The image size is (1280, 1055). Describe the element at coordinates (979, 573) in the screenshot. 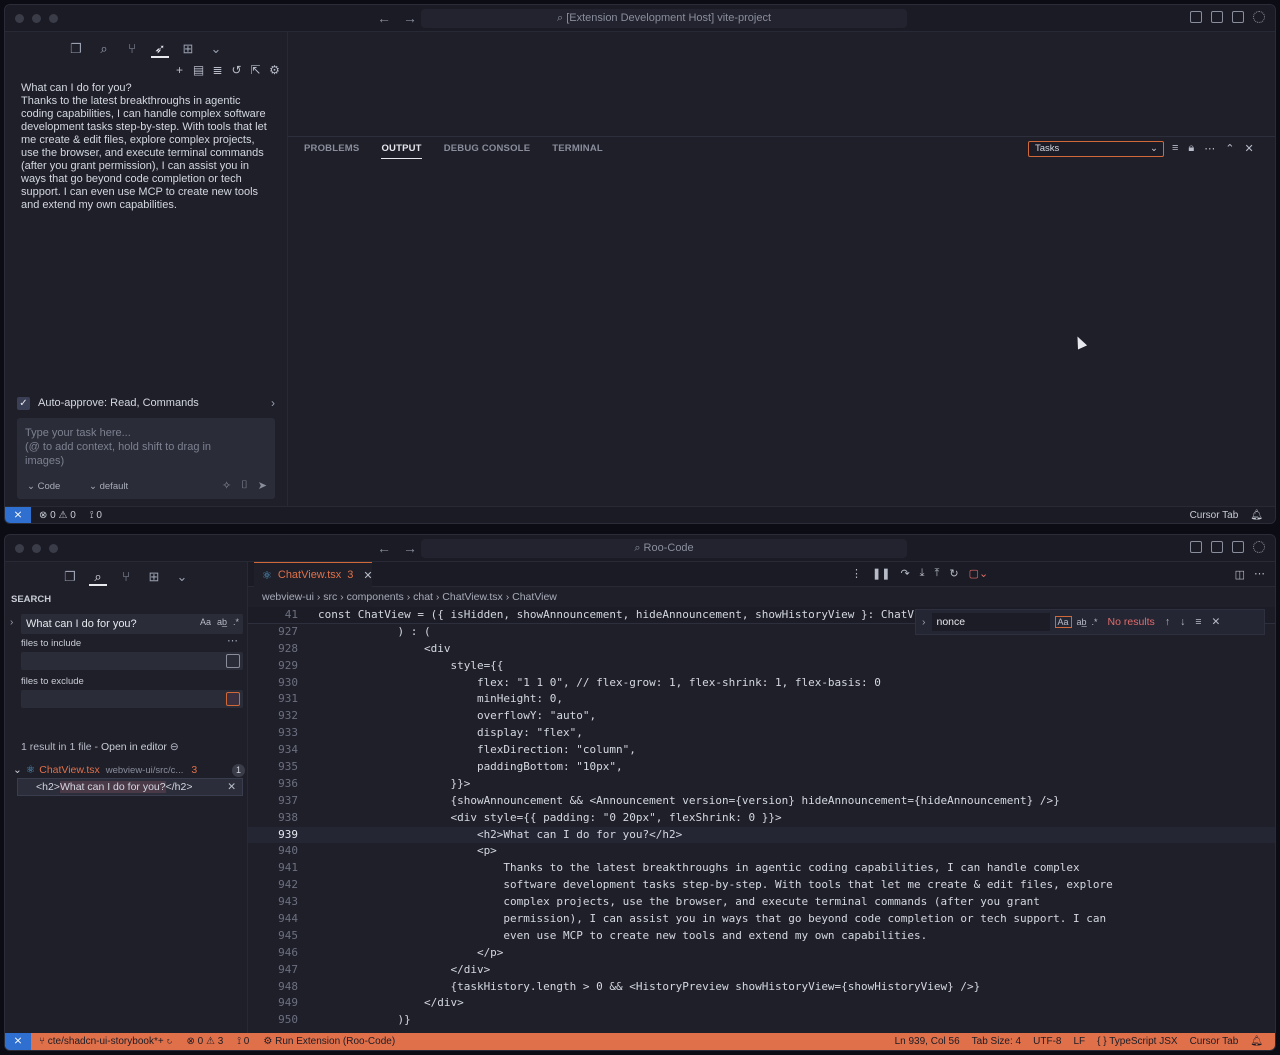

I see `stop-icon: ▢⌄` at that location.